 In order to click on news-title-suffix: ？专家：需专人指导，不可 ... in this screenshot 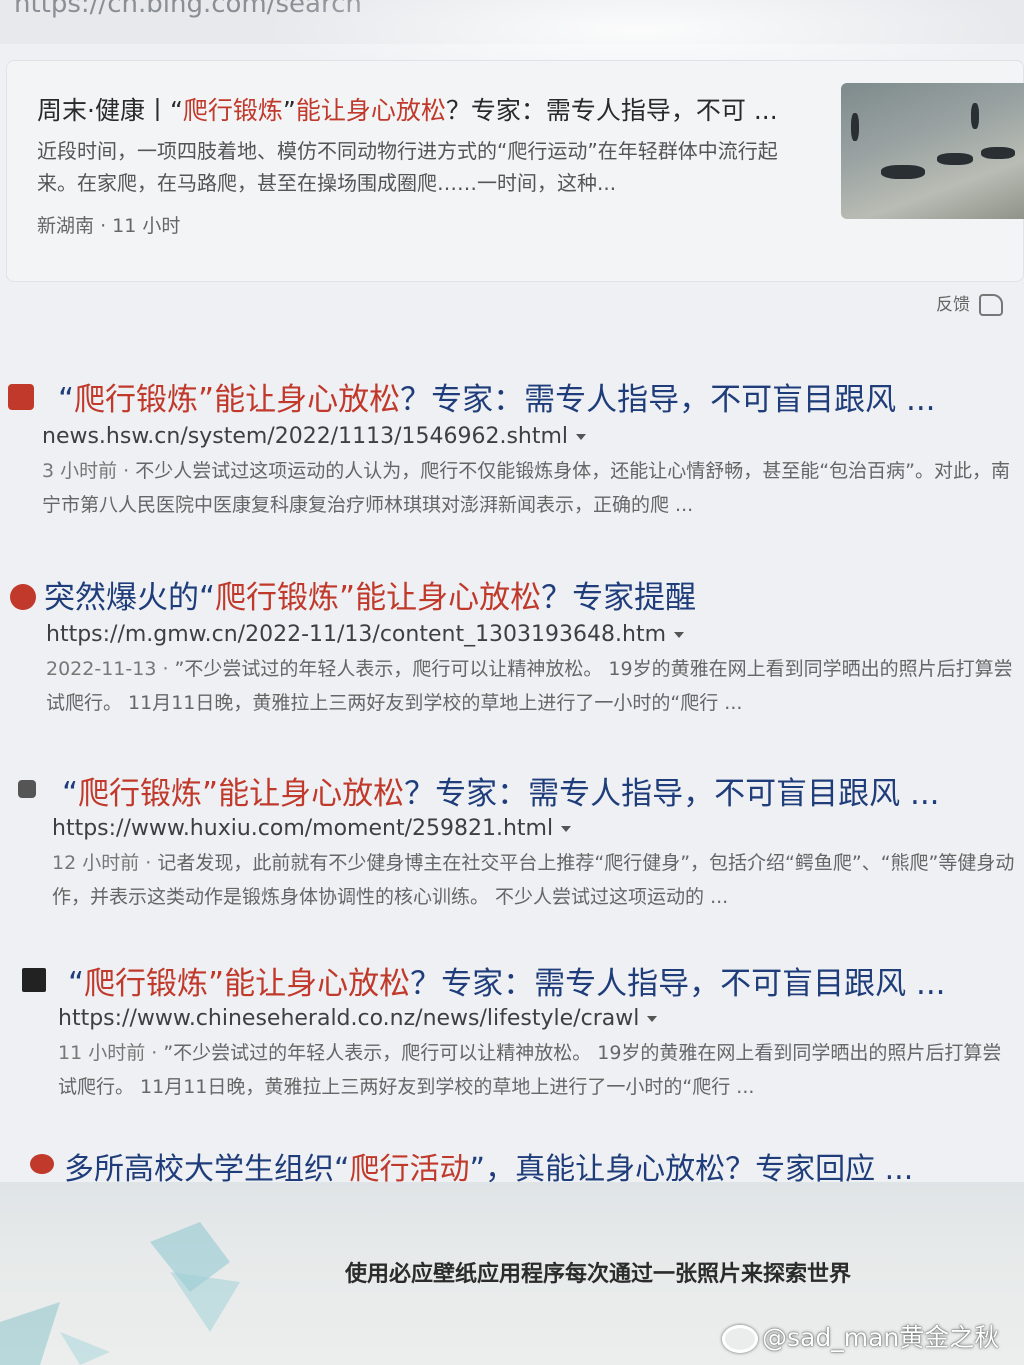, I will do `click(611, 110)`.